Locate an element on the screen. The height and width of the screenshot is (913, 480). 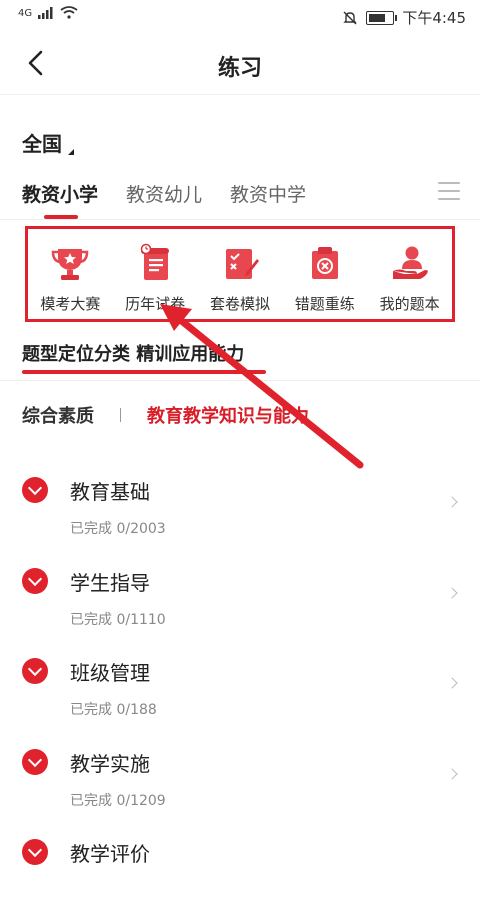
chapter-name: 班级管理 is located at coordinates (110, 673).